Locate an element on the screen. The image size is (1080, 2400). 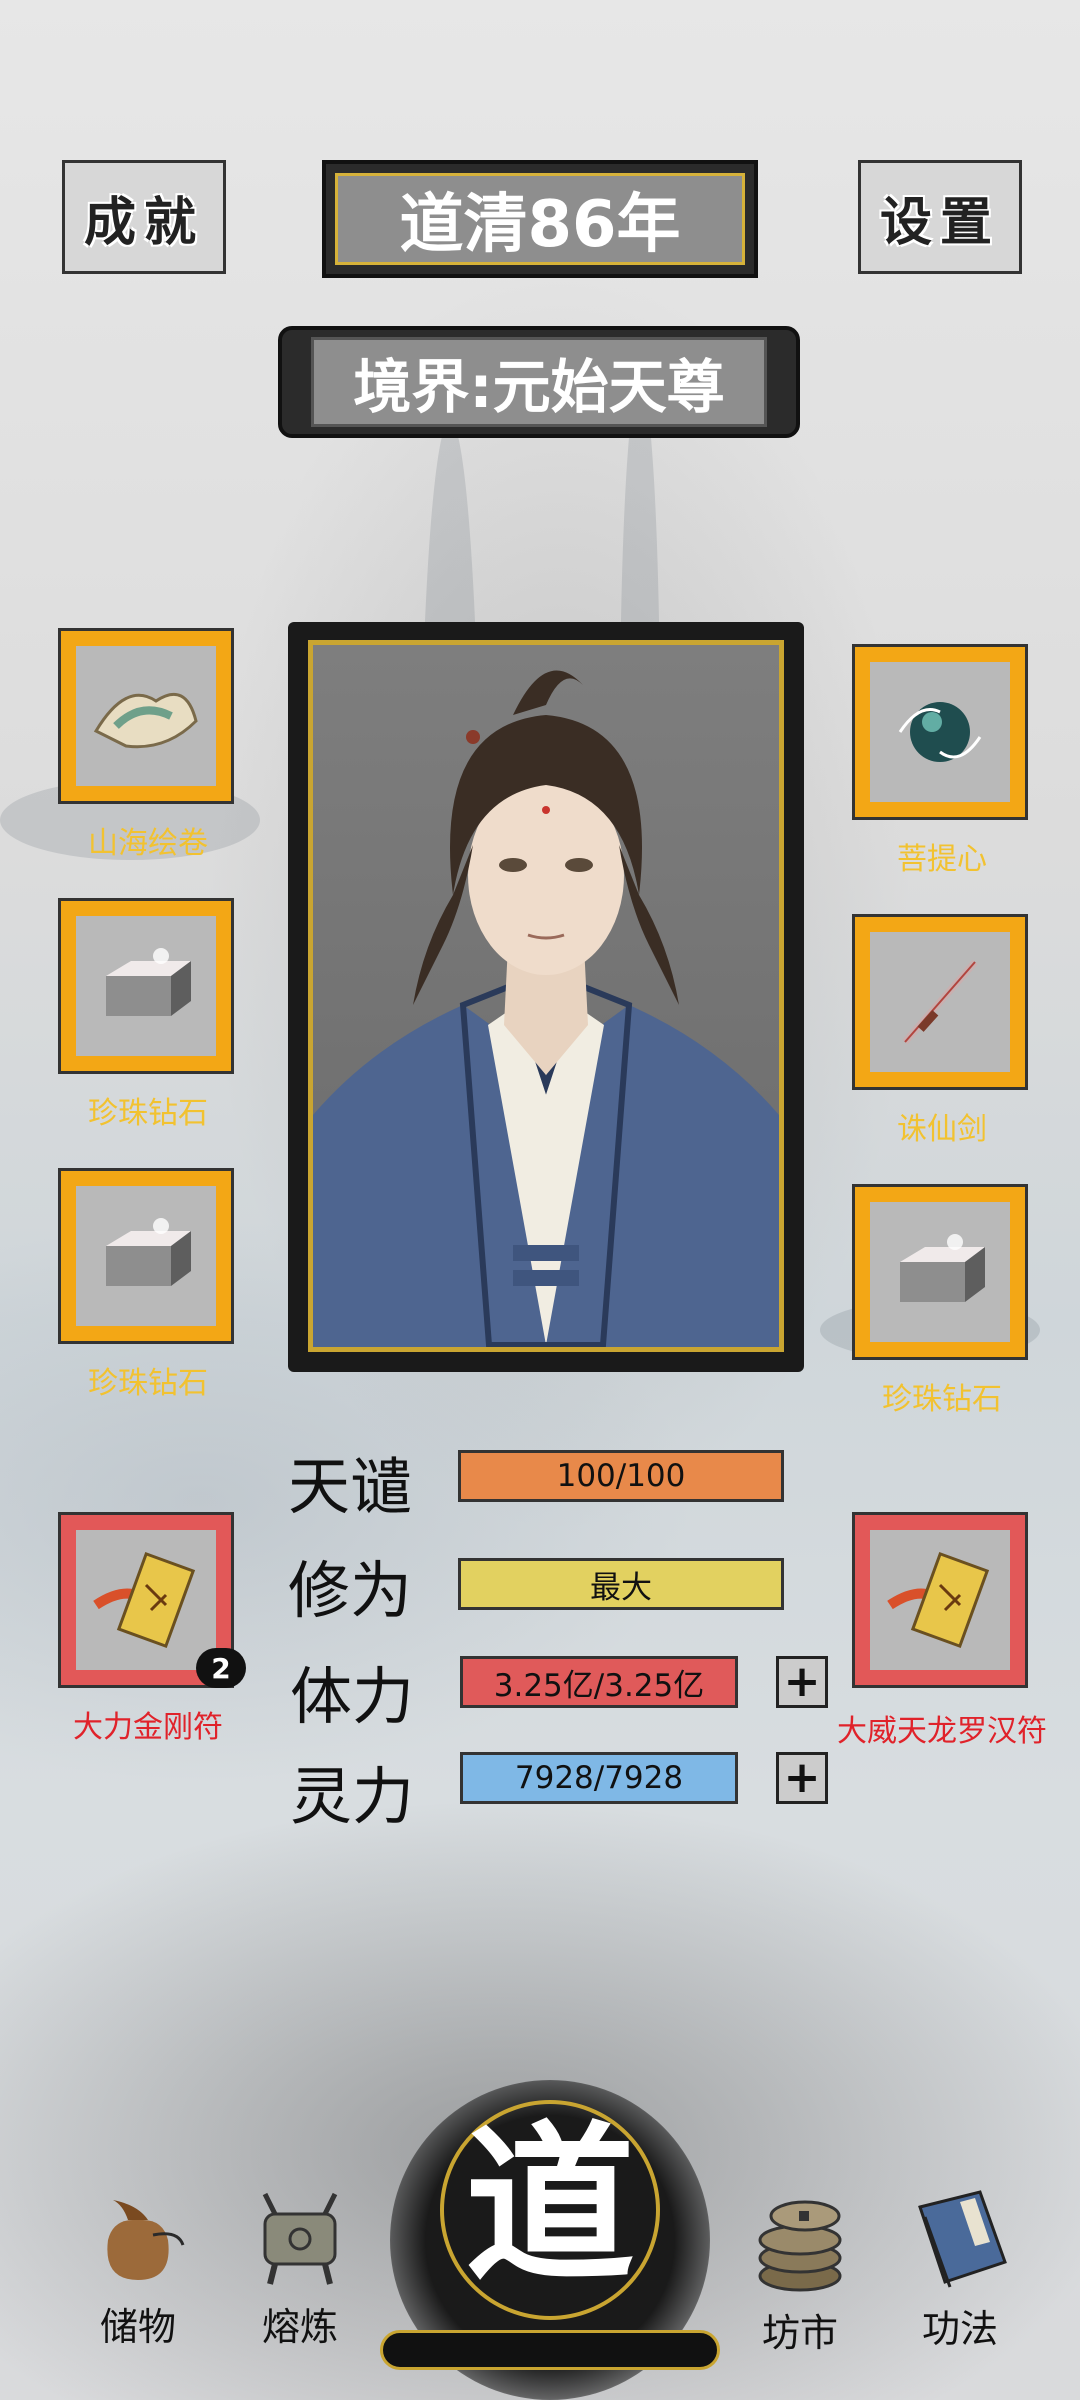
achievement-button: 成就 is located at coordinates (144, 217).